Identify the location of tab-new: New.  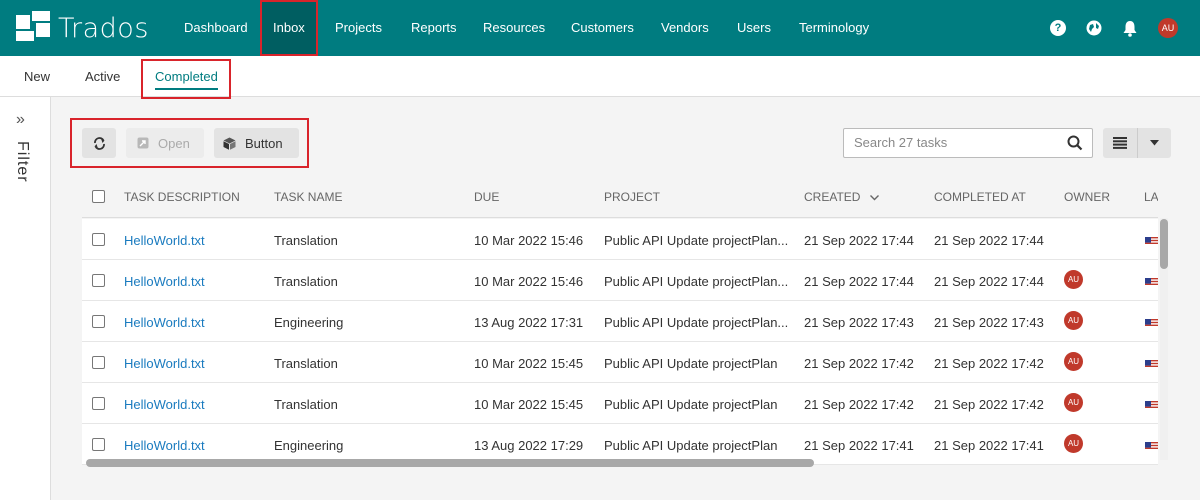
(37, 76).